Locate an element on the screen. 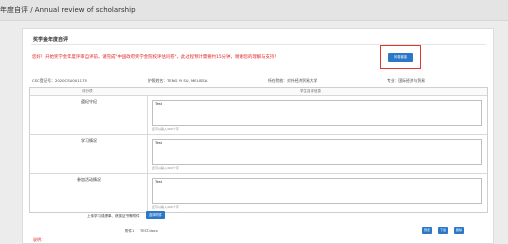 This screenshot has width=508, height=244. row-label: 参加活动情况 is located at coordinates (89, 179).